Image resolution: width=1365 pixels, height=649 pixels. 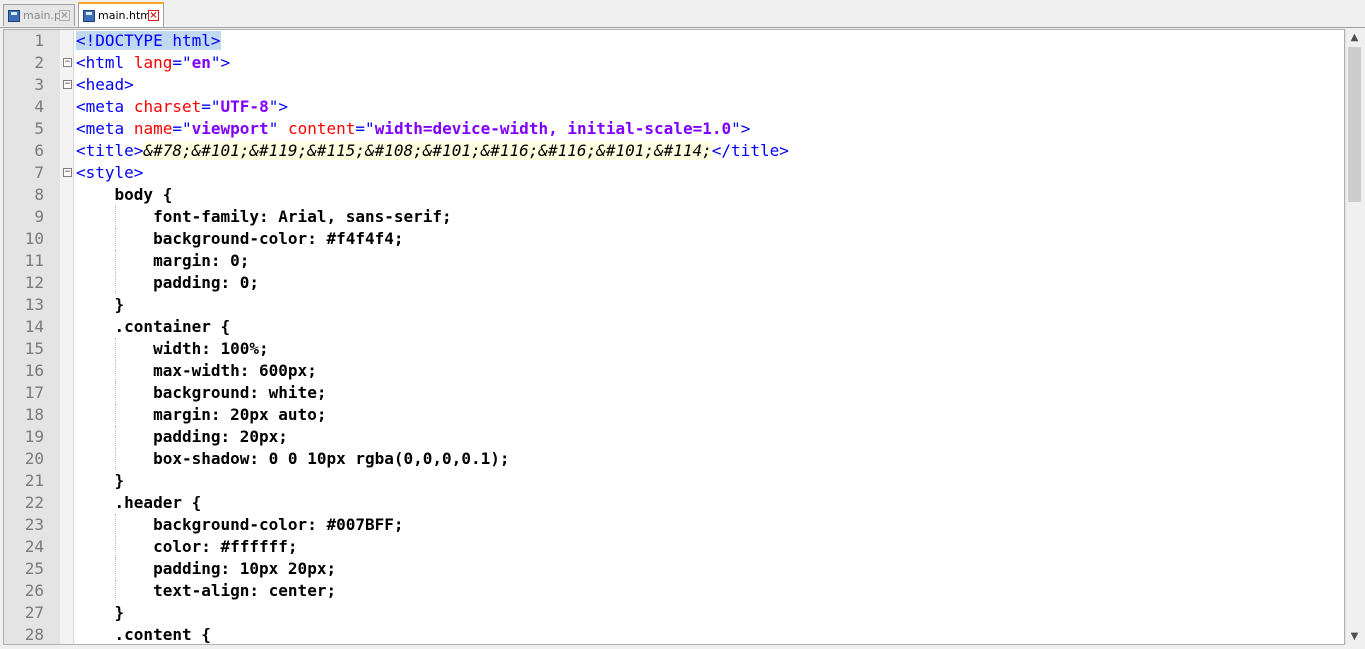 What do you see at coordinates (674, 437) in the screenshot?
I see `code-line: 19 padding: 20px;` at bounding box center [674, 437].